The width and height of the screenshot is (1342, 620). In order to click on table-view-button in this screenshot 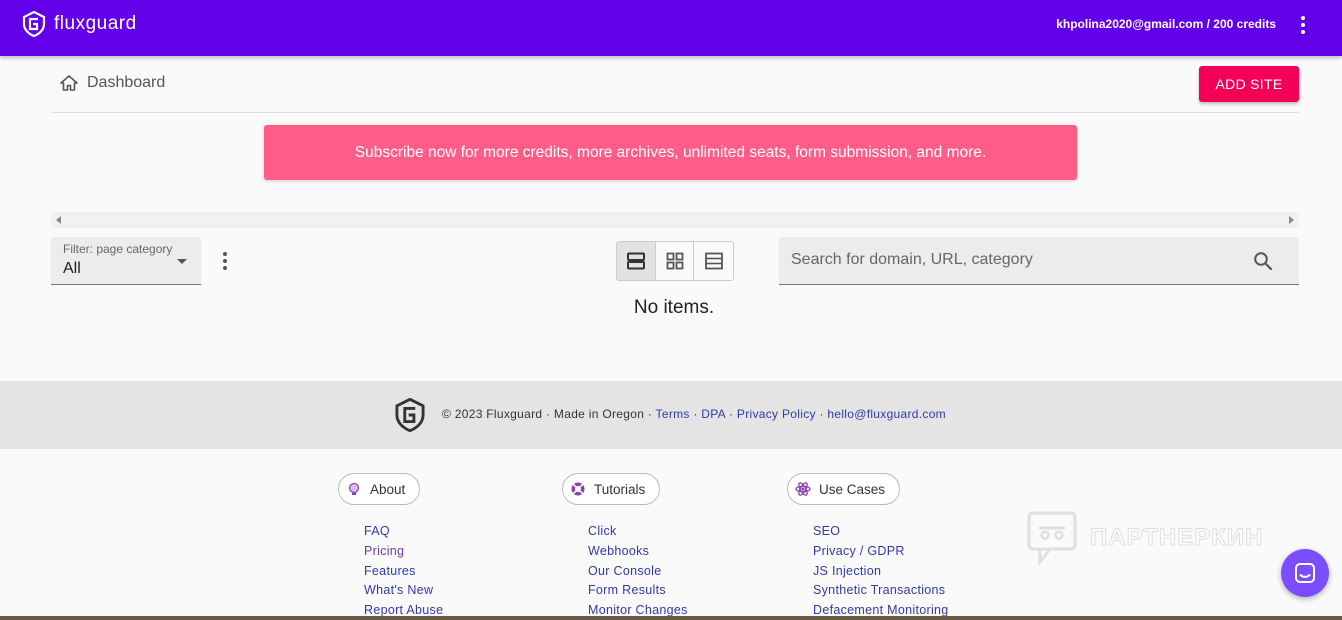, I will do `click(713, 261)`.